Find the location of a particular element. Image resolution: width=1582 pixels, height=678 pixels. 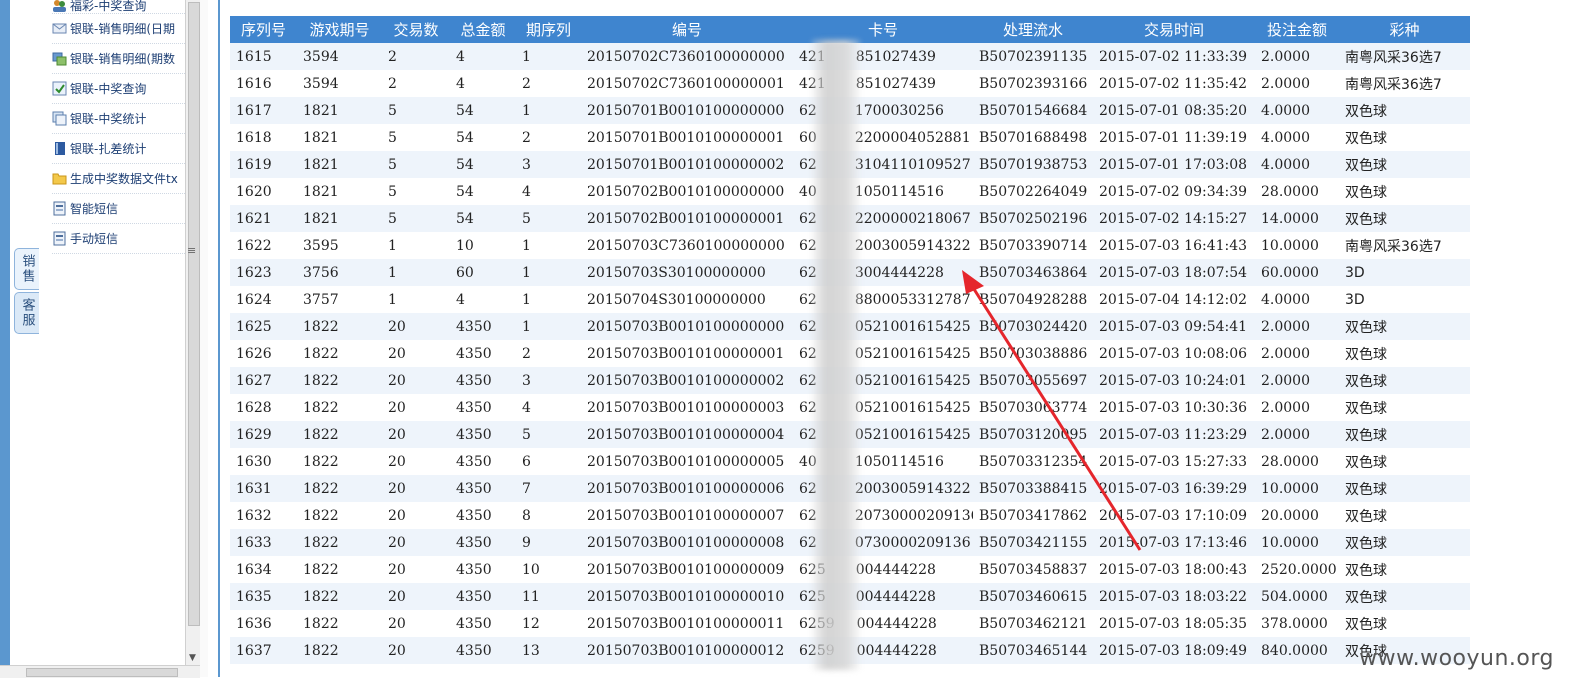

annotation-layer is located at coordinates (1052, 410).